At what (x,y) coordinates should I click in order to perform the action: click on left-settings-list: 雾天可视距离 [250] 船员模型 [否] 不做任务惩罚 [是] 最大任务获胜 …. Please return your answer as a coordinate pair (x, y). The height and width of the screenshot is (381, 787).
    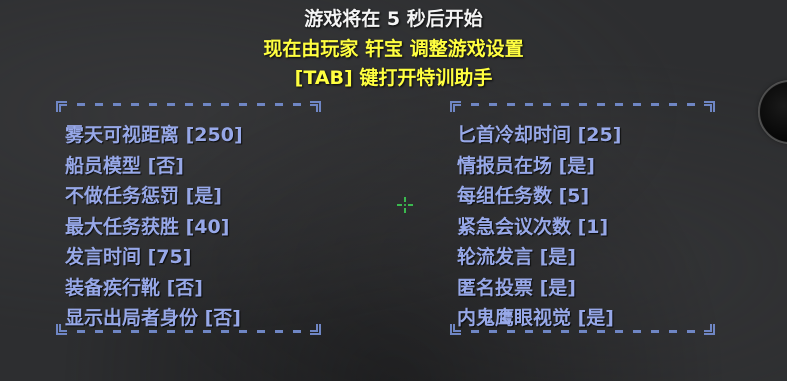
    Looking at the image, I should click on (154, 227).